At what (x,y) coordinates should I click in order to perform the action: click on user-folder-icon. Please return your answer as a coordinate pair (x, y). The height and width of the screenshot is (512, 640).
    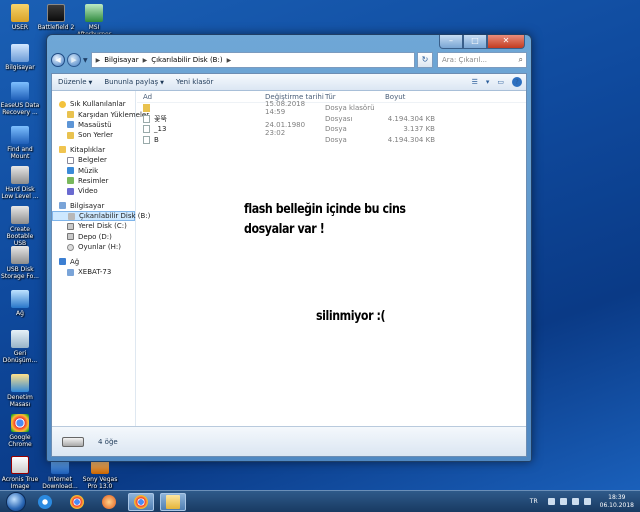
    Looking at the image, I should click on (20, 13).